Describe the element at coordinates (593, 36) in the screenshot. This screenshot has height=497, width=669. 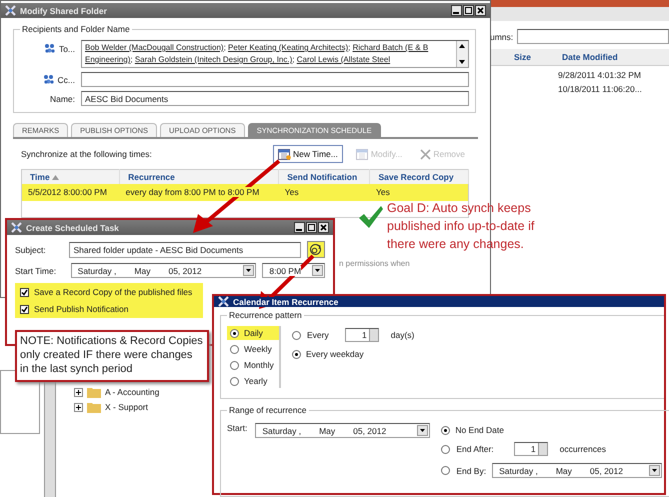
I see `columns-field` at that location.